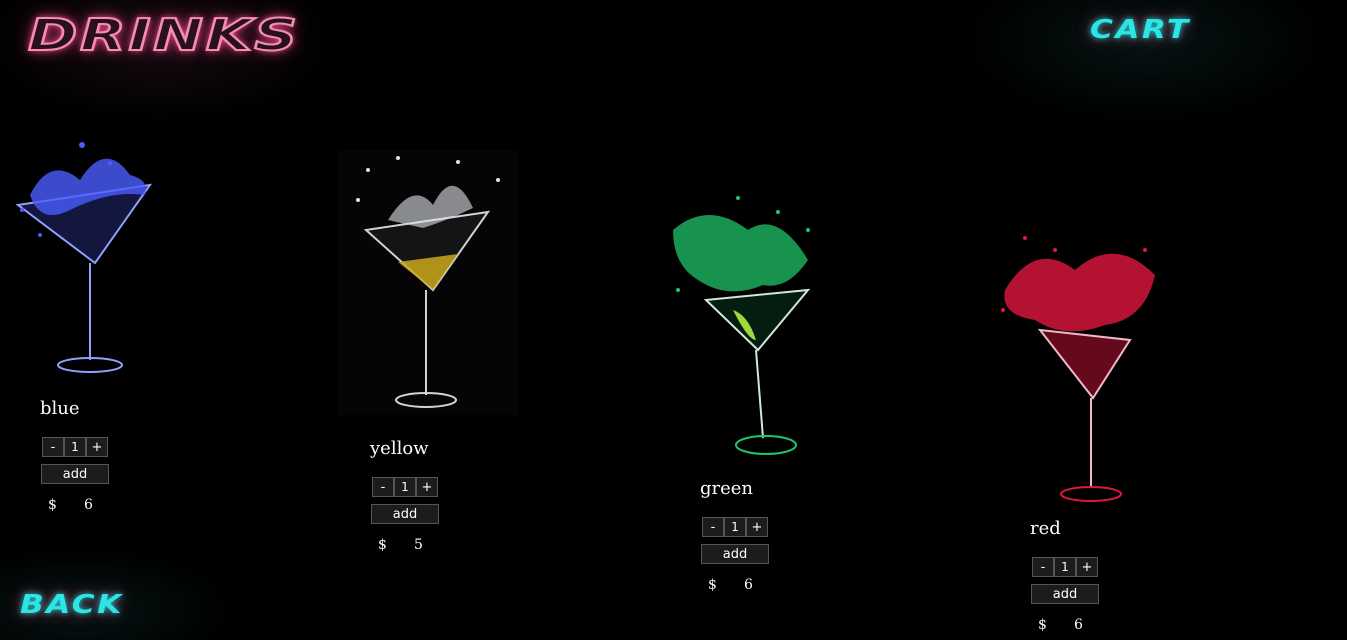 The image size is (1347, 640). I want to click on product-card-yellow, so click(428, 282).